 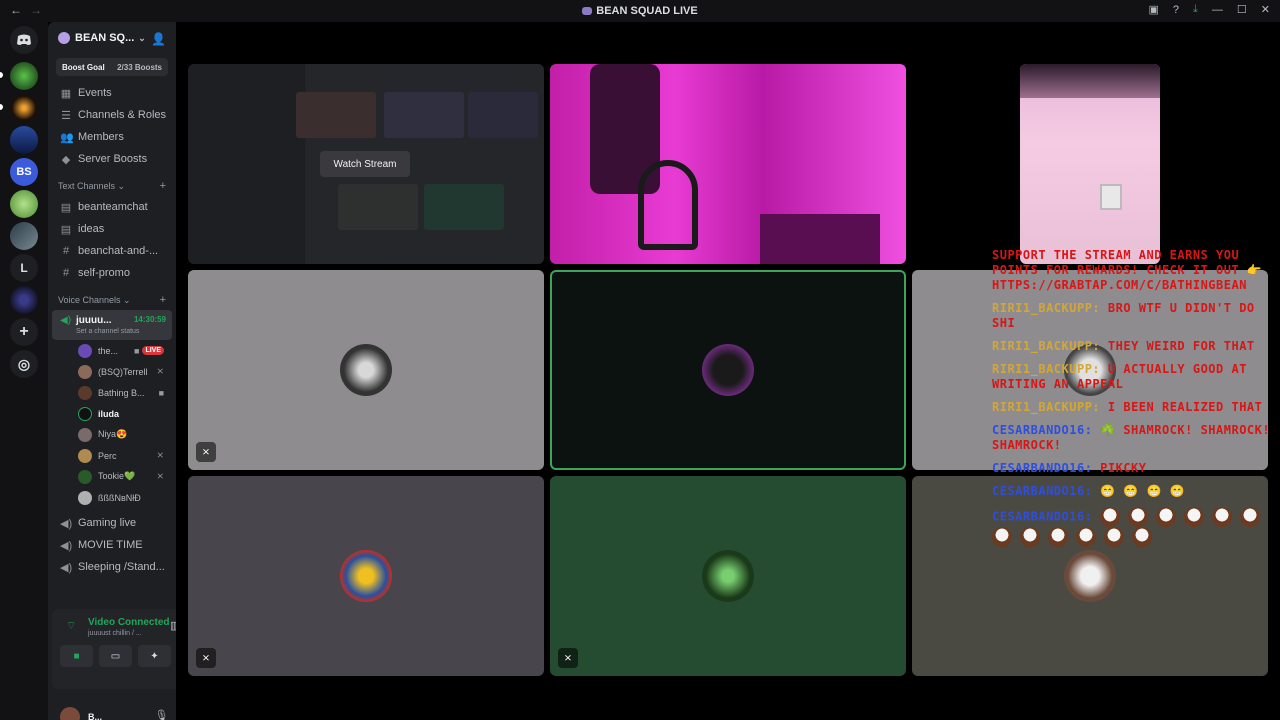 I want to click on voice-channel-item: ◀) MOVIE TIME, so click(x=112, y=545).